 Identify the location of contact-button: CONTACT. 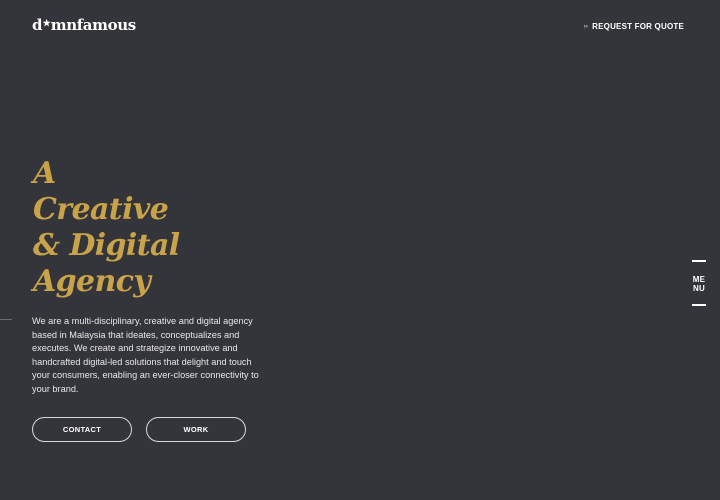
(82, 429).